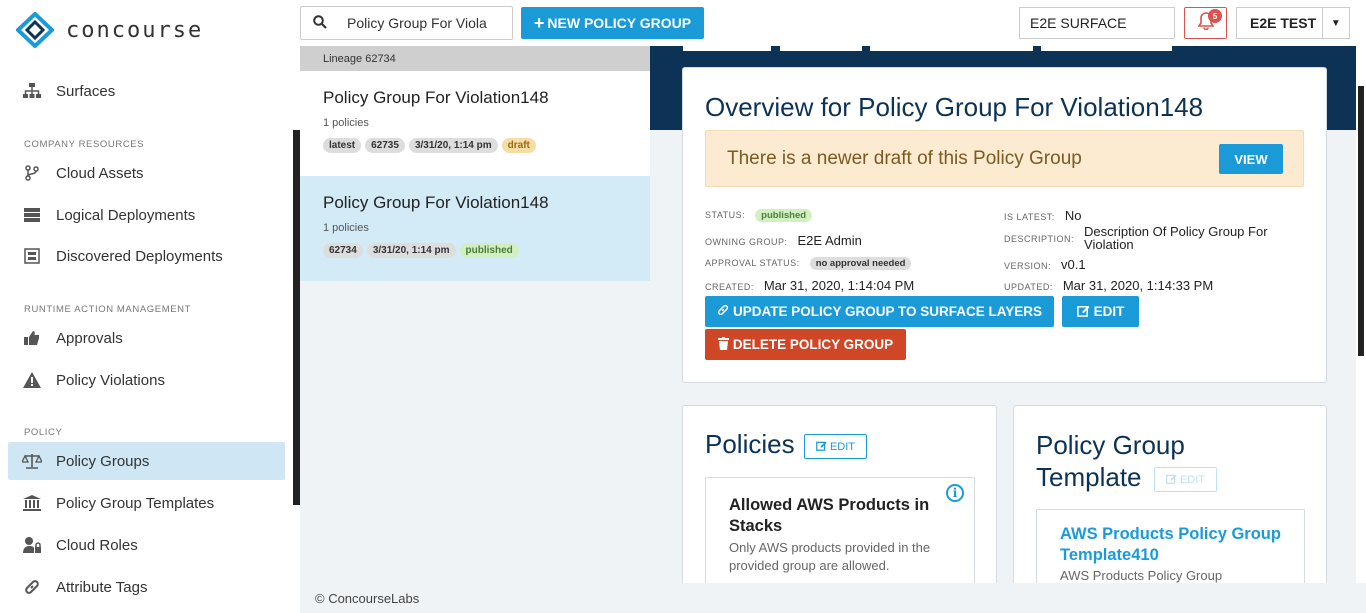 The height and width of the screenshot is (613, 1366). I want to click on latest-badge: latest, so click(342, 145).